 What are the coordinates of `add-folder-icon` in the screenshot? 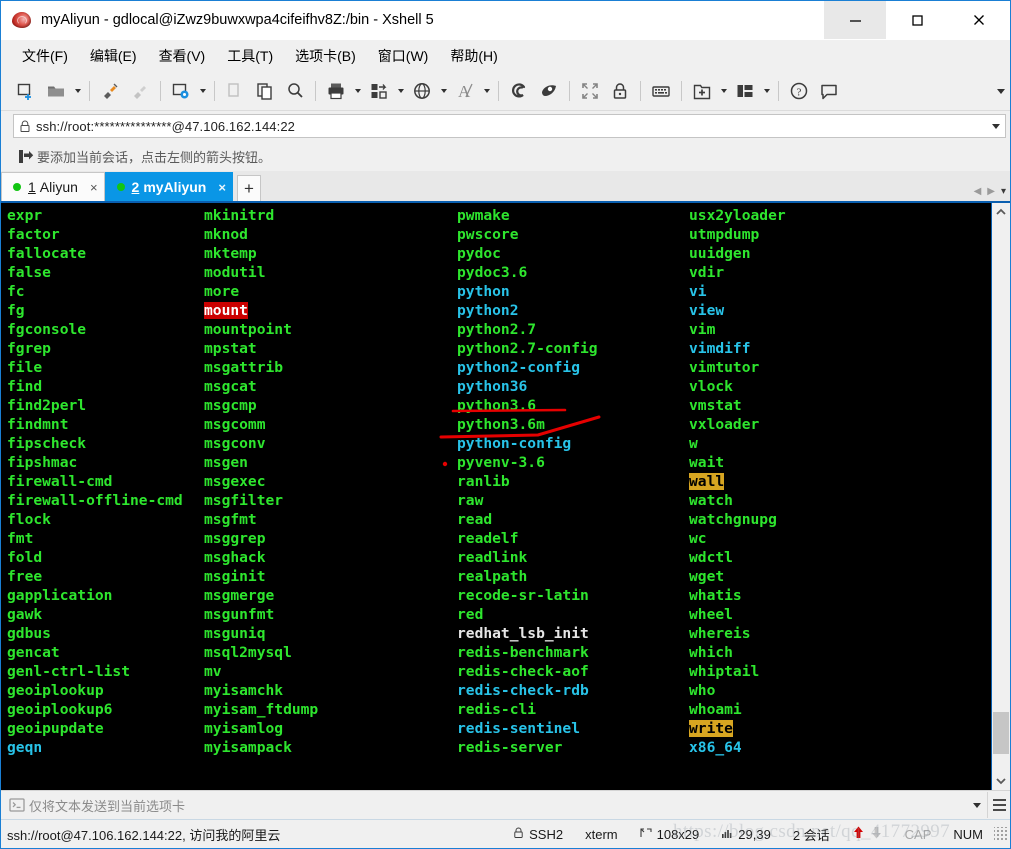 It's located at (702, 91).